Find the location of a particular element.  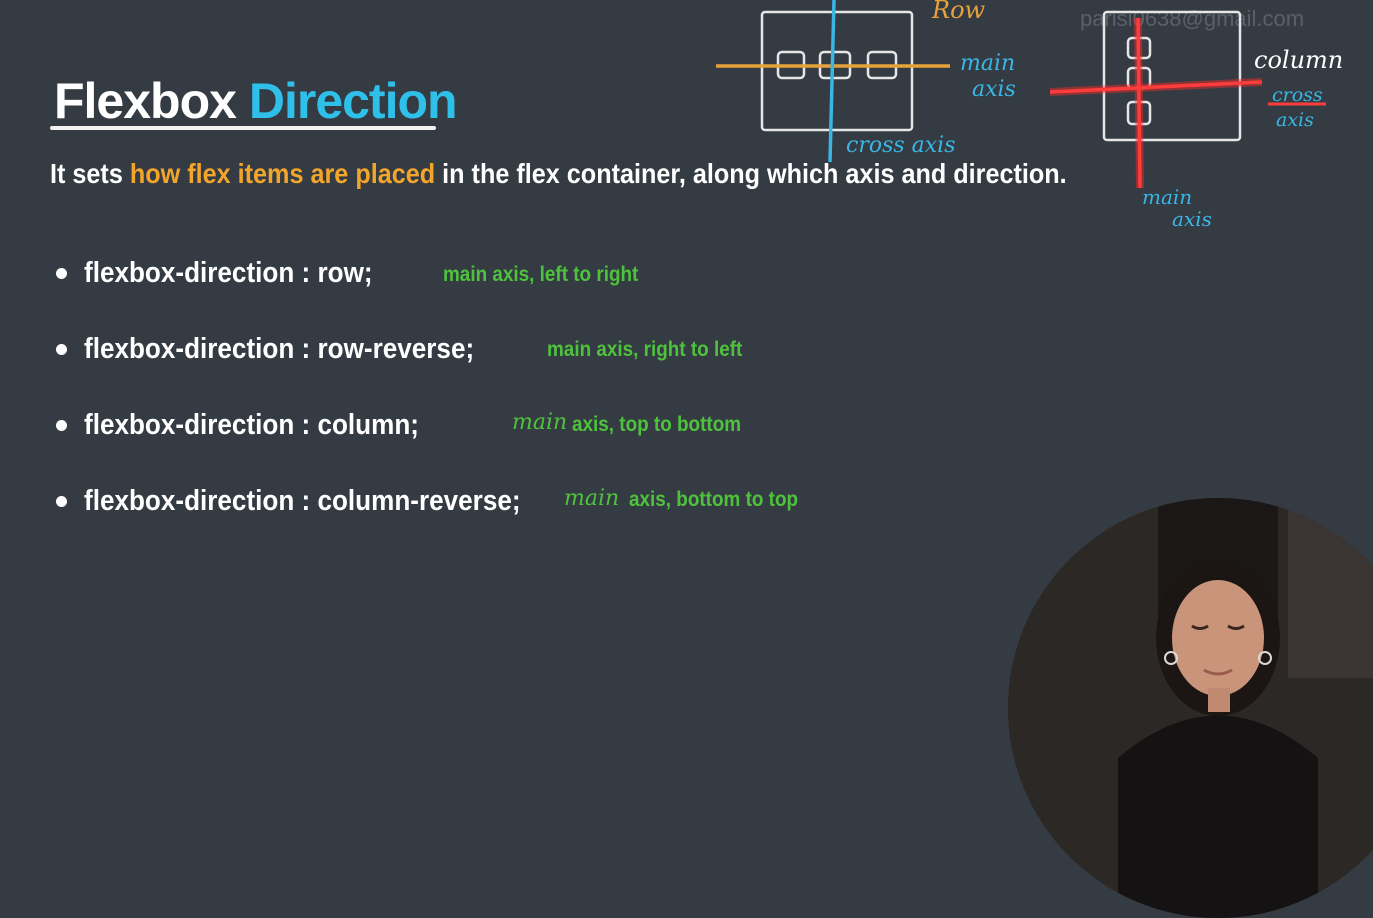

column-label: column is located at coordinates (1298, 60).